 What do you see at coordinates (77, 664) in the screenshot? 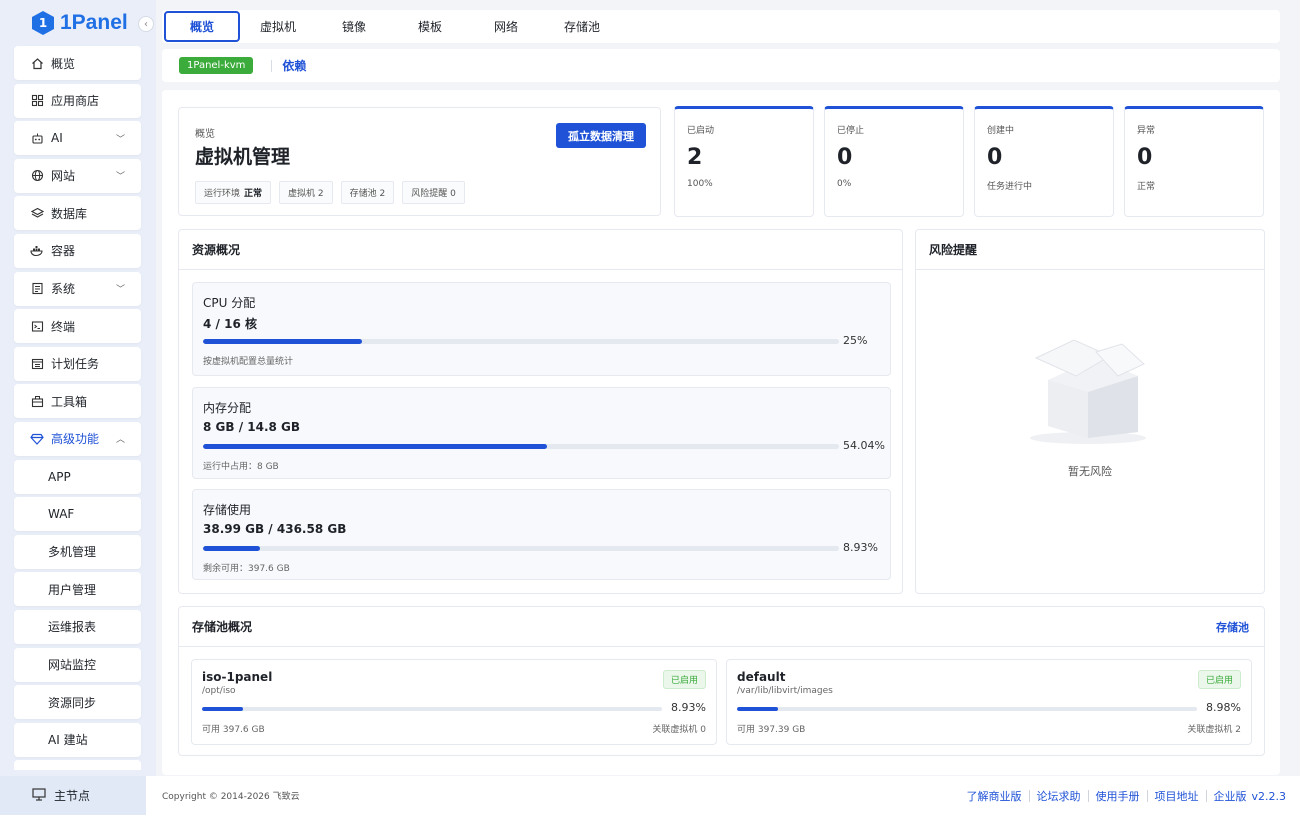
I see `sidebar-subitem-monitor: 网站监控` at bounding box center [77, 664].